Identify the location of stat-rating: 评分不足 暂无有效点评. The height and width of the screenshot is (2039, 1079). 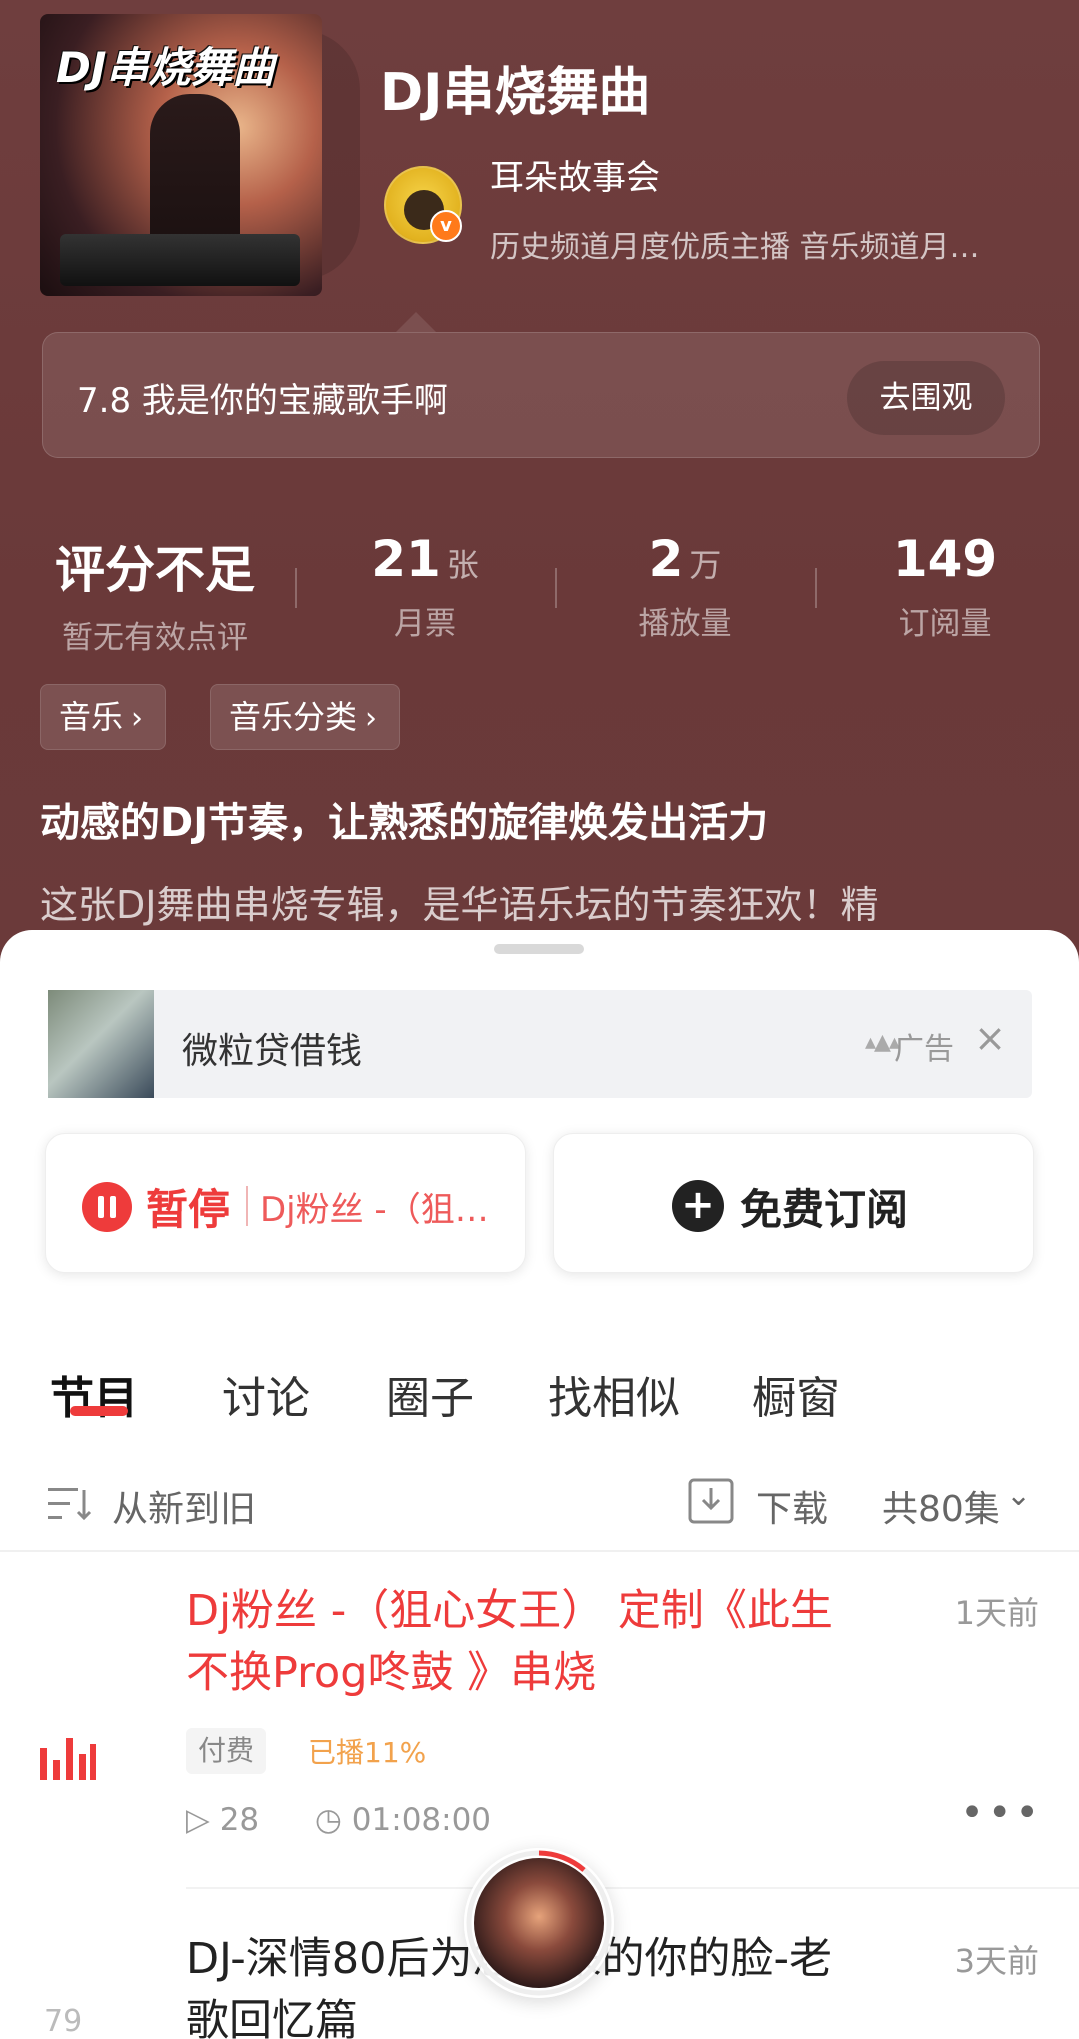
(155, 593).